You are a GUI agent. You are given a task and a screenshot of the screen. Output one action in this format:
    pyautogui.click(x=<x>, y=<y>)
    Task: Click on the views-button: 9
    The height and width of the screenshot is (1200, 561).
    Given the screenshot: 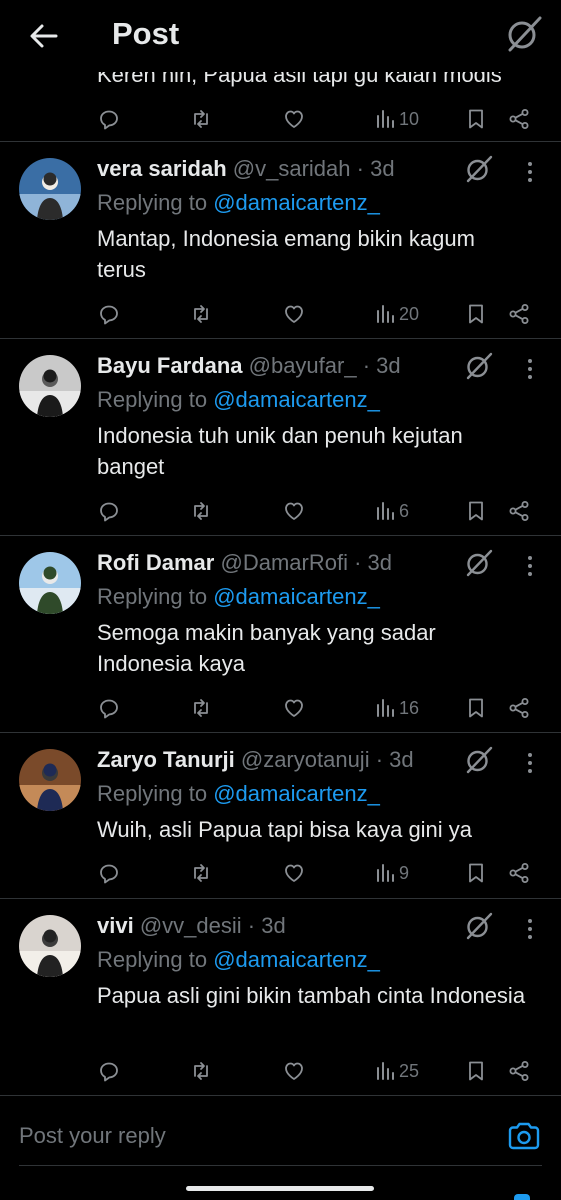 What is the action you would take?
    pyautogui.click(x=391, y=873)
    